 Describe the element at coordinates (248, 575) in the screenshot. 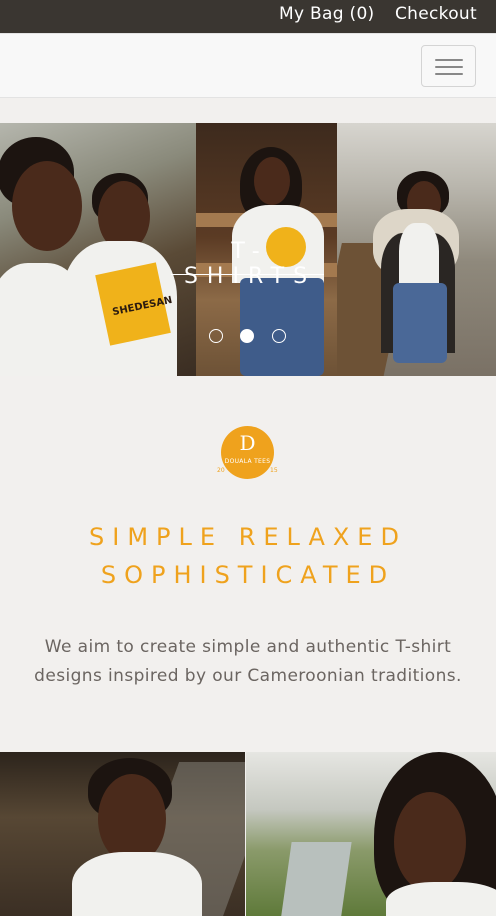

I see `tagline-line-2: SOPHISTICATED` at that location.